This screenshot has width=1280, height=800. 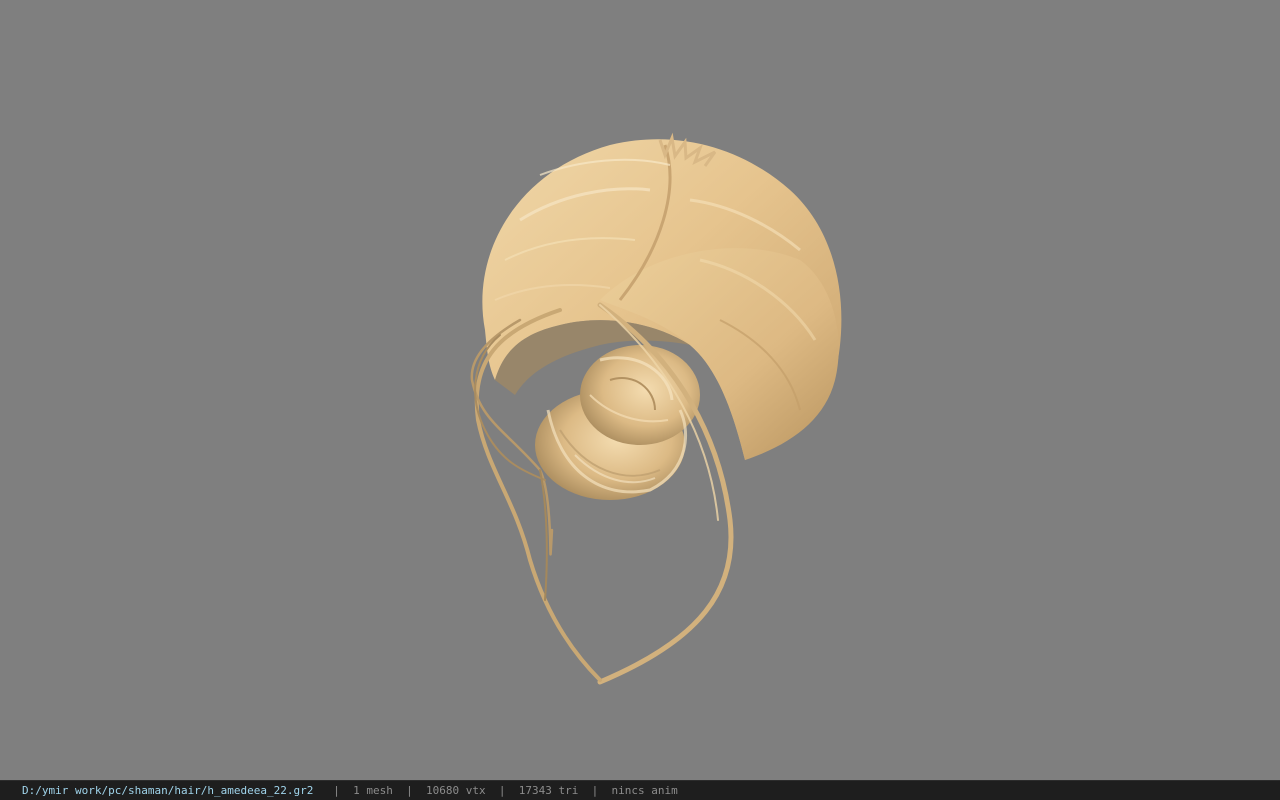 What do you see at coordinates (456, 790) in the screenshot?
I see `vertex-count: 10680 vtx` at bounding box center [456, 790].